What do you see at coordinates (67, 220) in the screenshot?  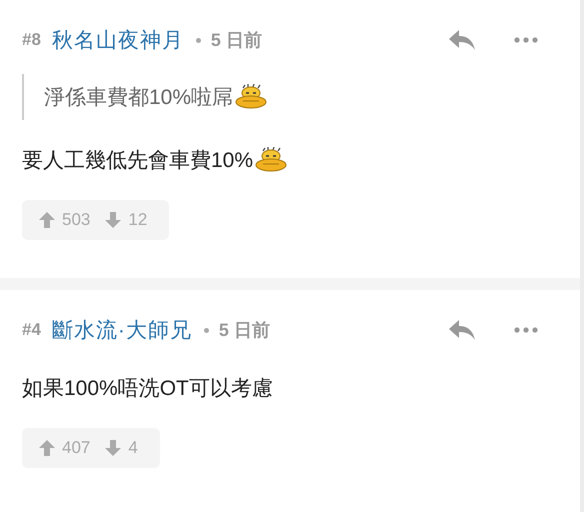 I see `upvote-button: 503` at bounding box center [67, 220].